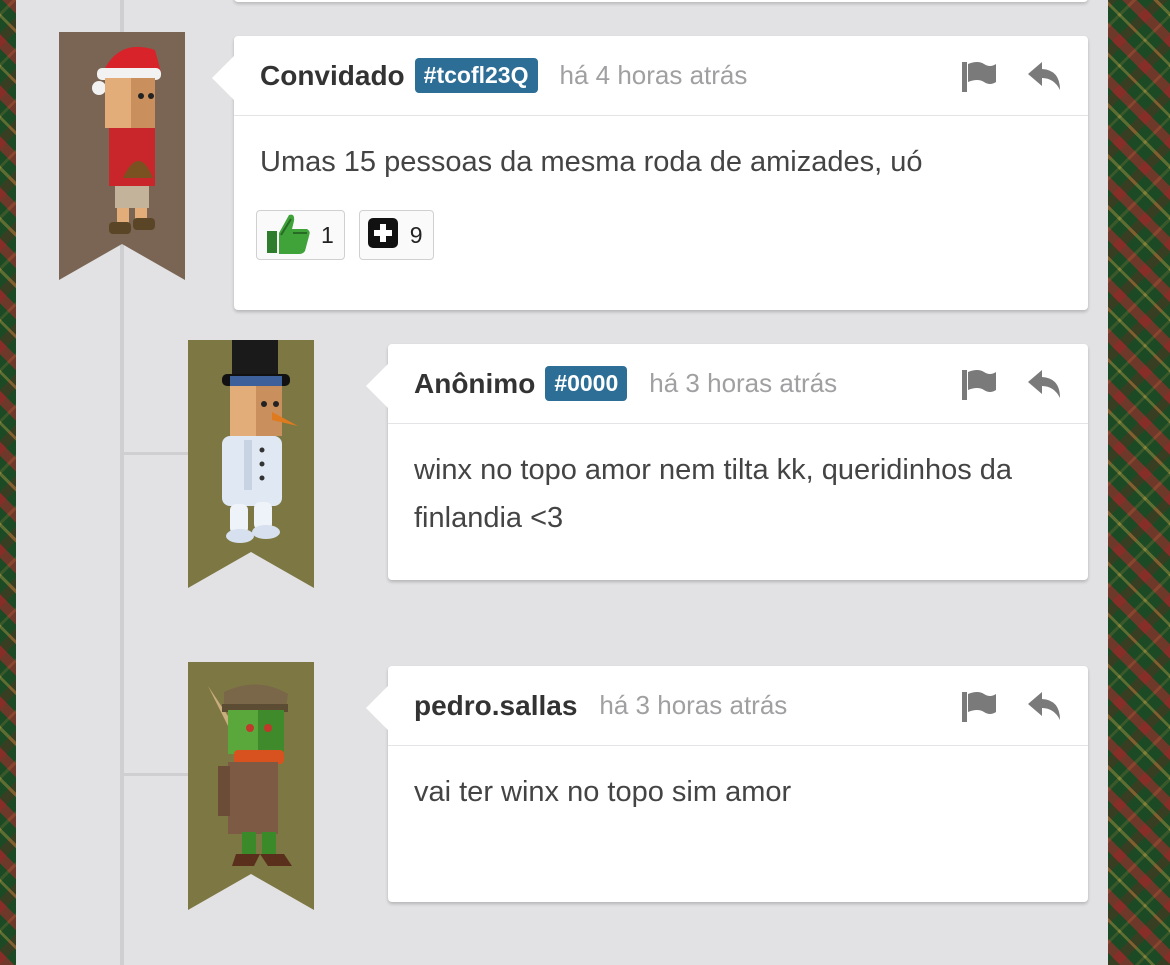 The image size is (1170, 965). I want to click on comment-header: Anônimo #0000 há 3 horas atrás, so click(738, 384).